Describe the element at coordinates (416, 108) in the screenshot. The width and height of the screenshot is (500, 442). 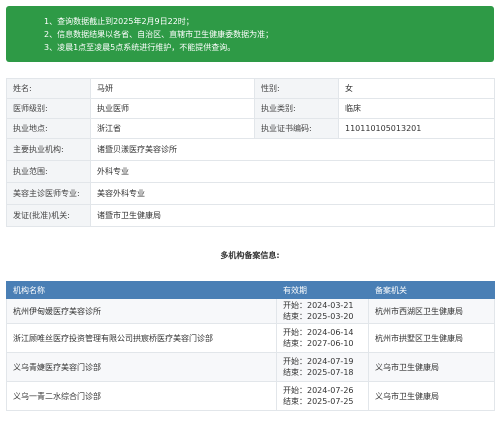
I see `category-value: 临床` at that location.